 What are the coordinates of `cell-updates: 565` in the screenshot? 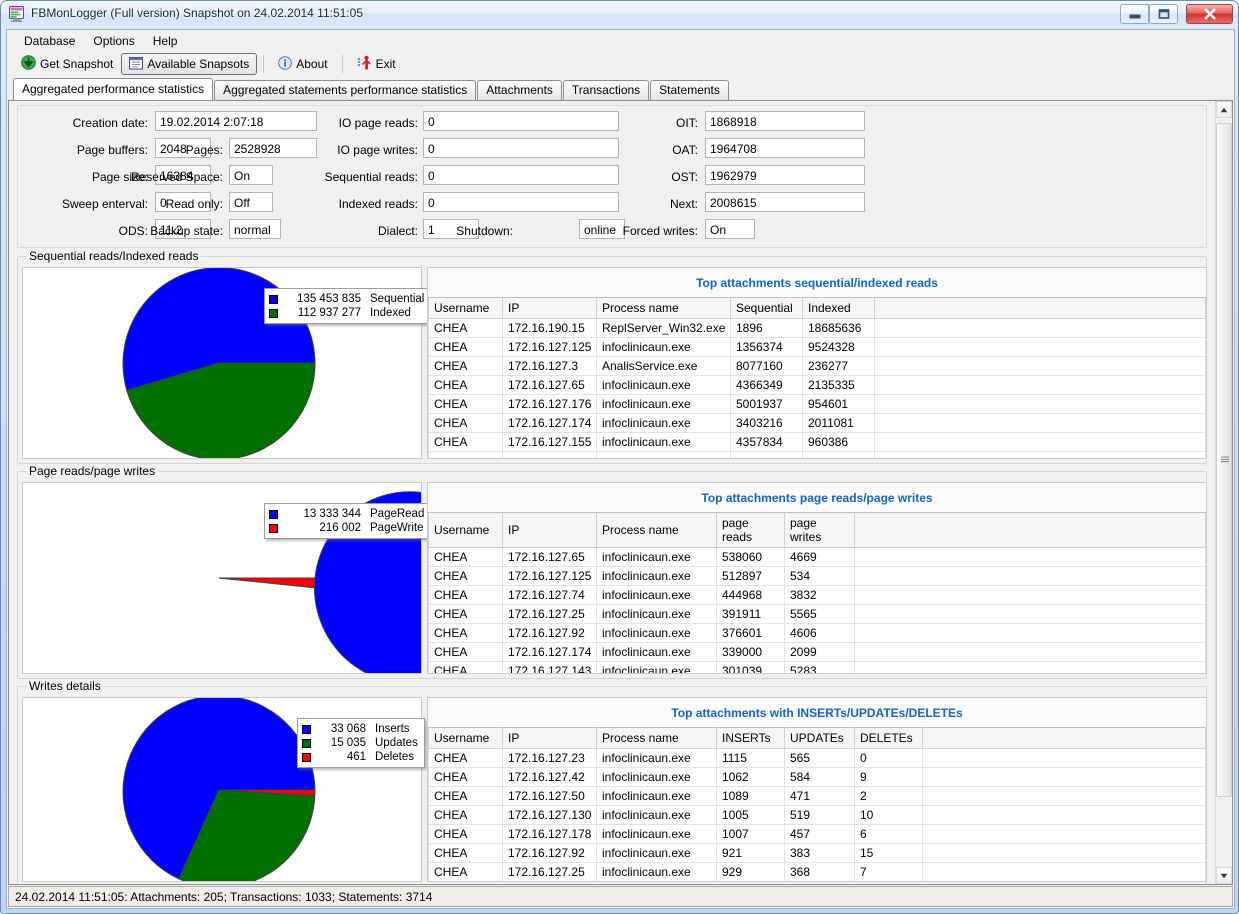 It's located at (819, 758).